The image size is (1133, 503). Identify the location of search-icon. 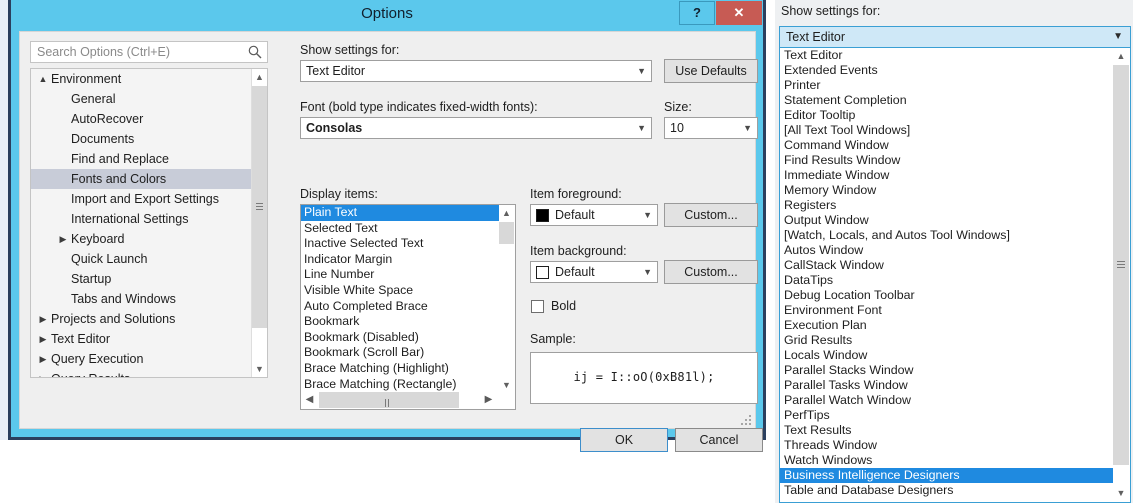
(255, 52).